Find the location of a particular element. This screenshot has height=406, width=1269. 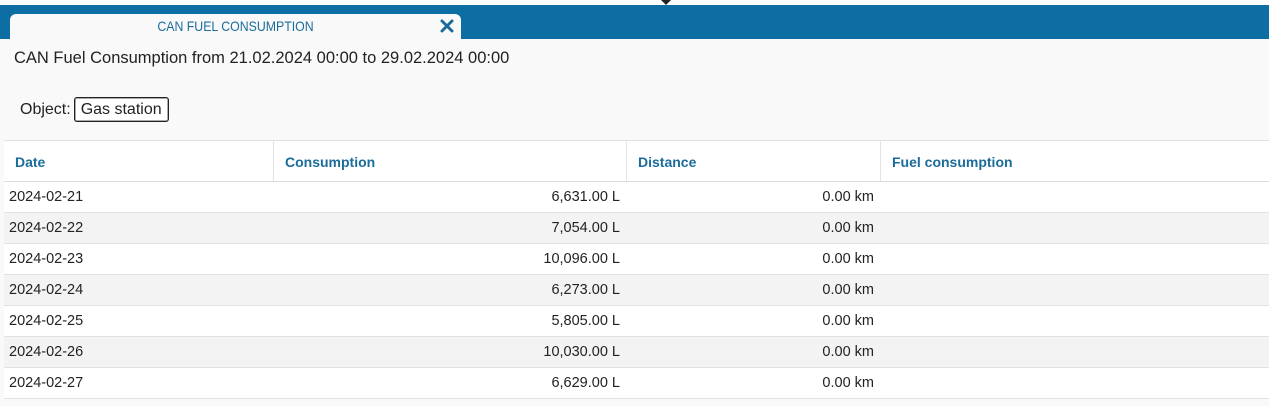

cell-consumption: 6,629.00 L is located at coordinates (585, 383).